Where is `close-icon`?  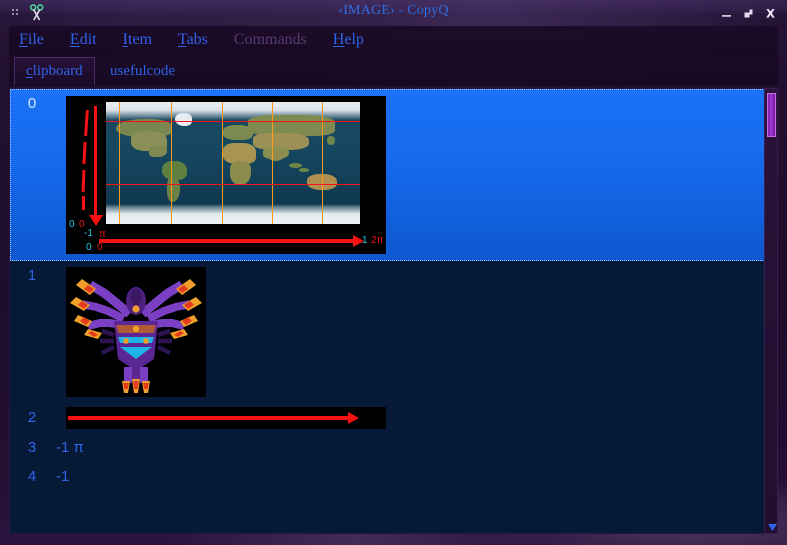 close-icon is located at coordinates (770, 13).